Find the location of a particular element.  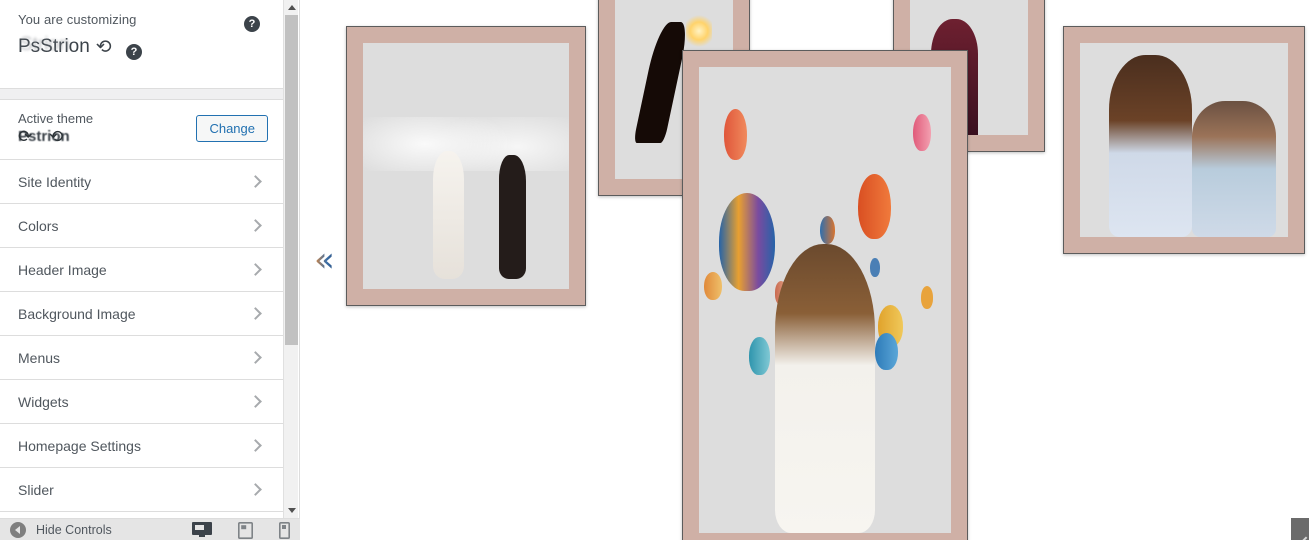

customizer-footer: Hide Controls is located at coordinates (150, 529).